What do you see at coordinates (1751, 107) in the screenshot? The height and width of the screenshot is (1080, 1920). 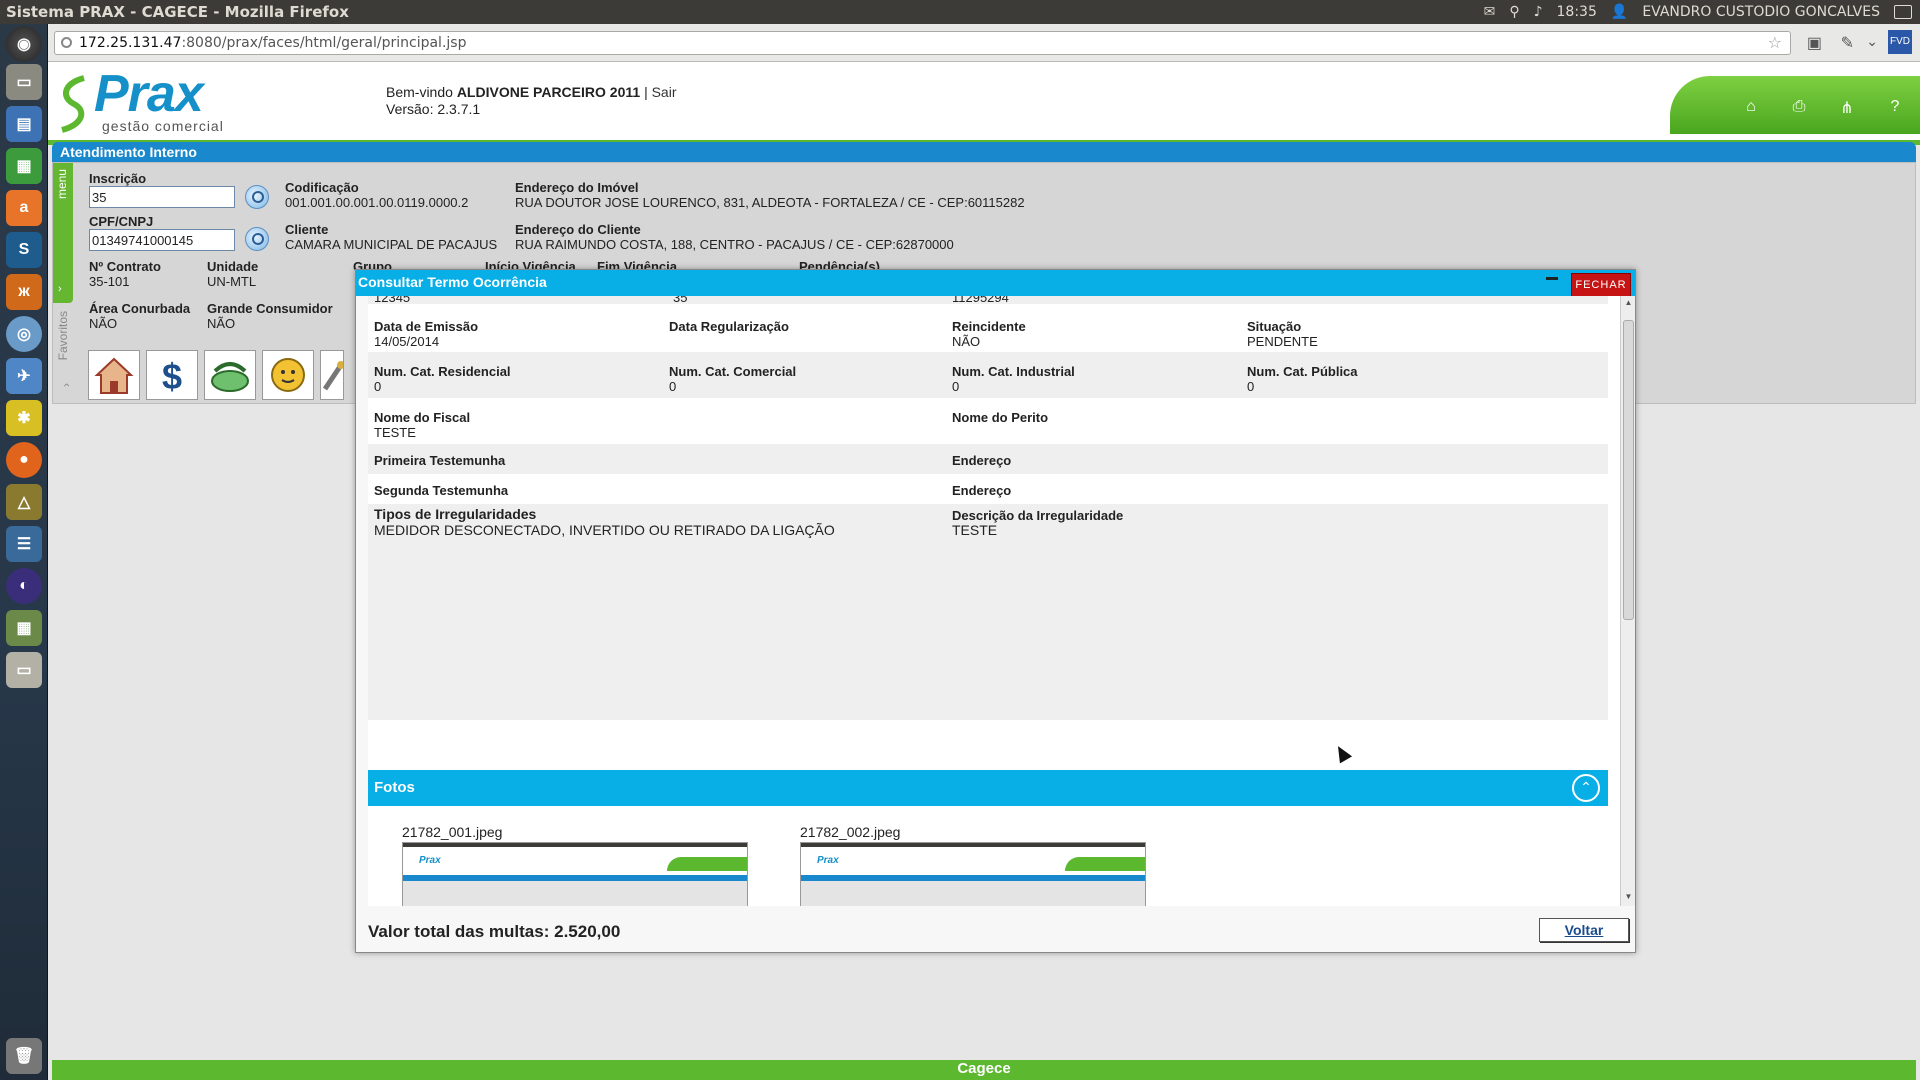 I see `home-icon: ⌂` at bounding box center [1751, 107].